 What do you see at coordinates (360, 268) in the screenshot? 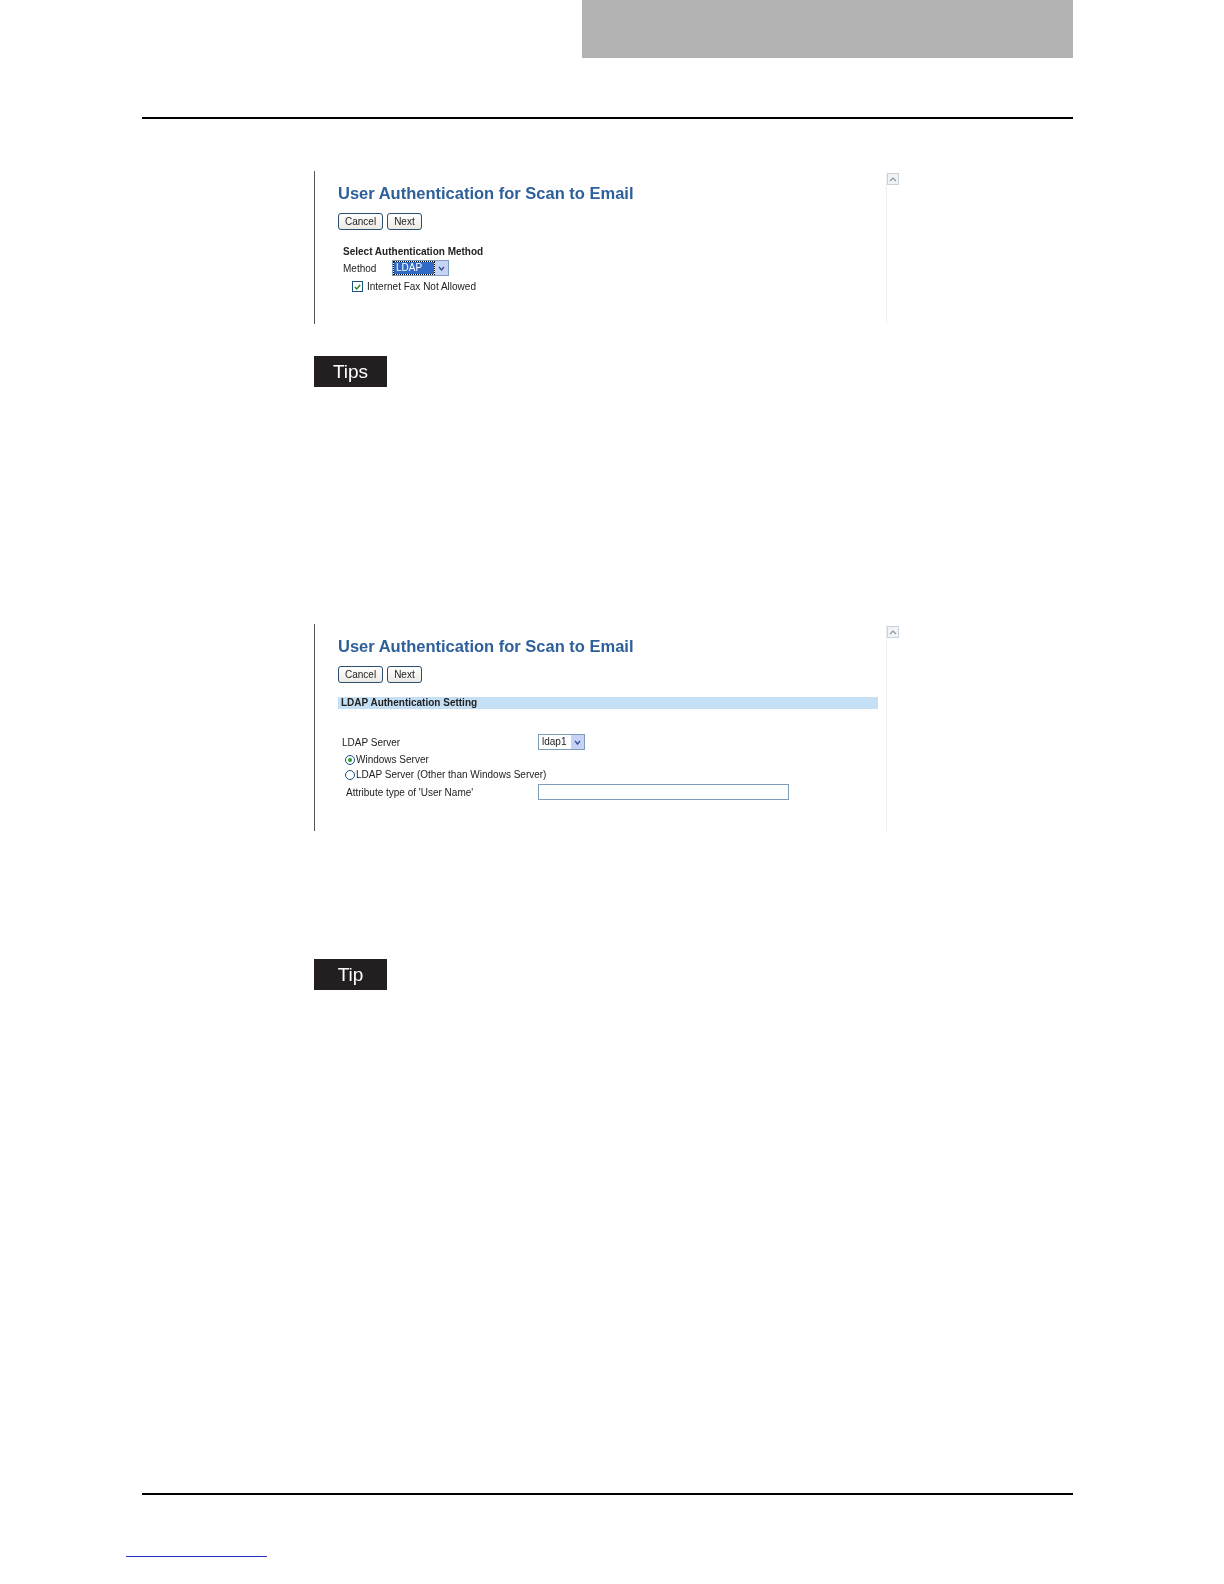
I see `field-label: Method` at bounding box center [360, 268].